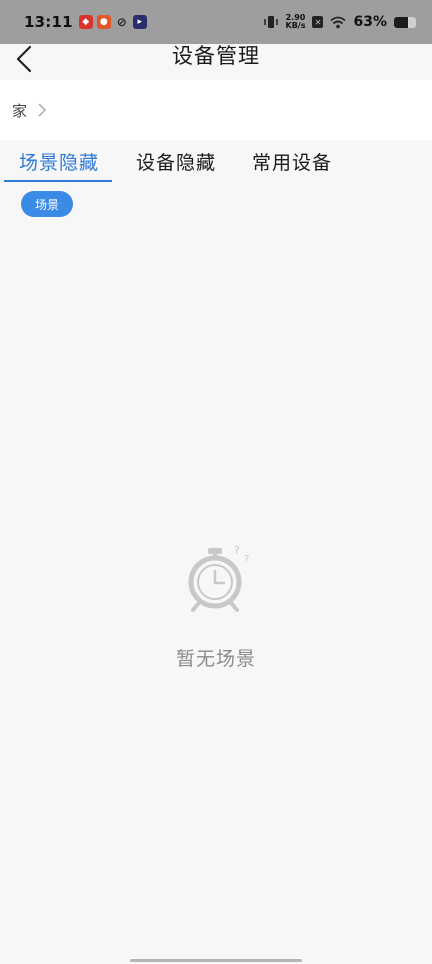 The image size is (432, 964). What do you see at coordinates (47, 204) in the screenshot?
I see `scene-filter-chip: 场景` at bounding box center [47, 204].